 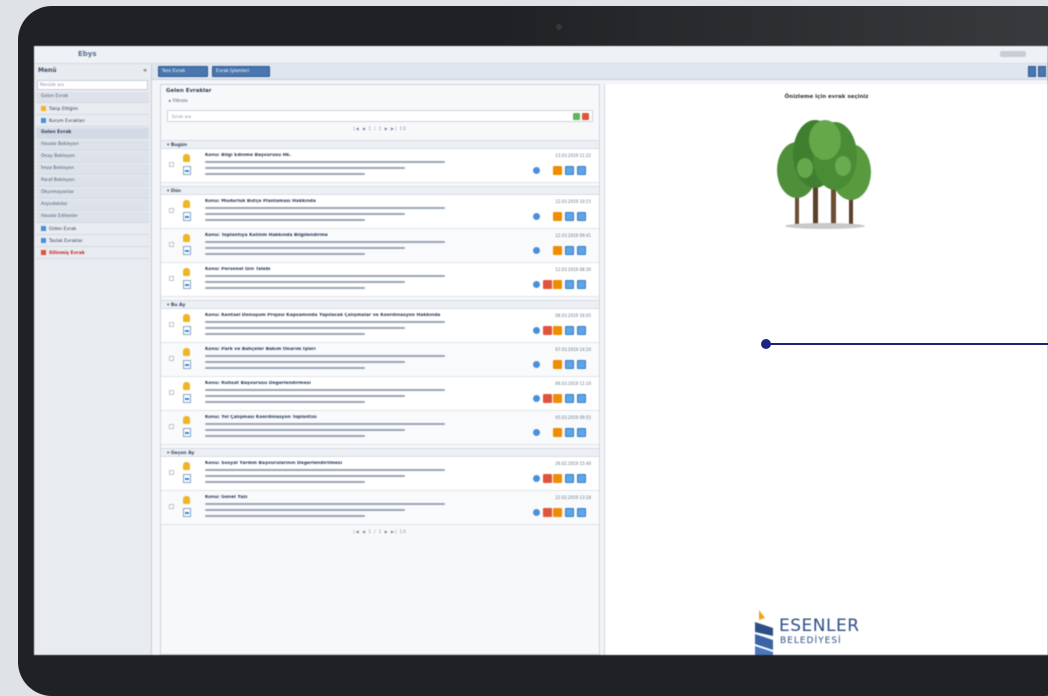 What do you see at coordinates (92, 205) in the screenshot?
I see `sidebar-item: Arşivdekiler` at bounding box center [92, 205].